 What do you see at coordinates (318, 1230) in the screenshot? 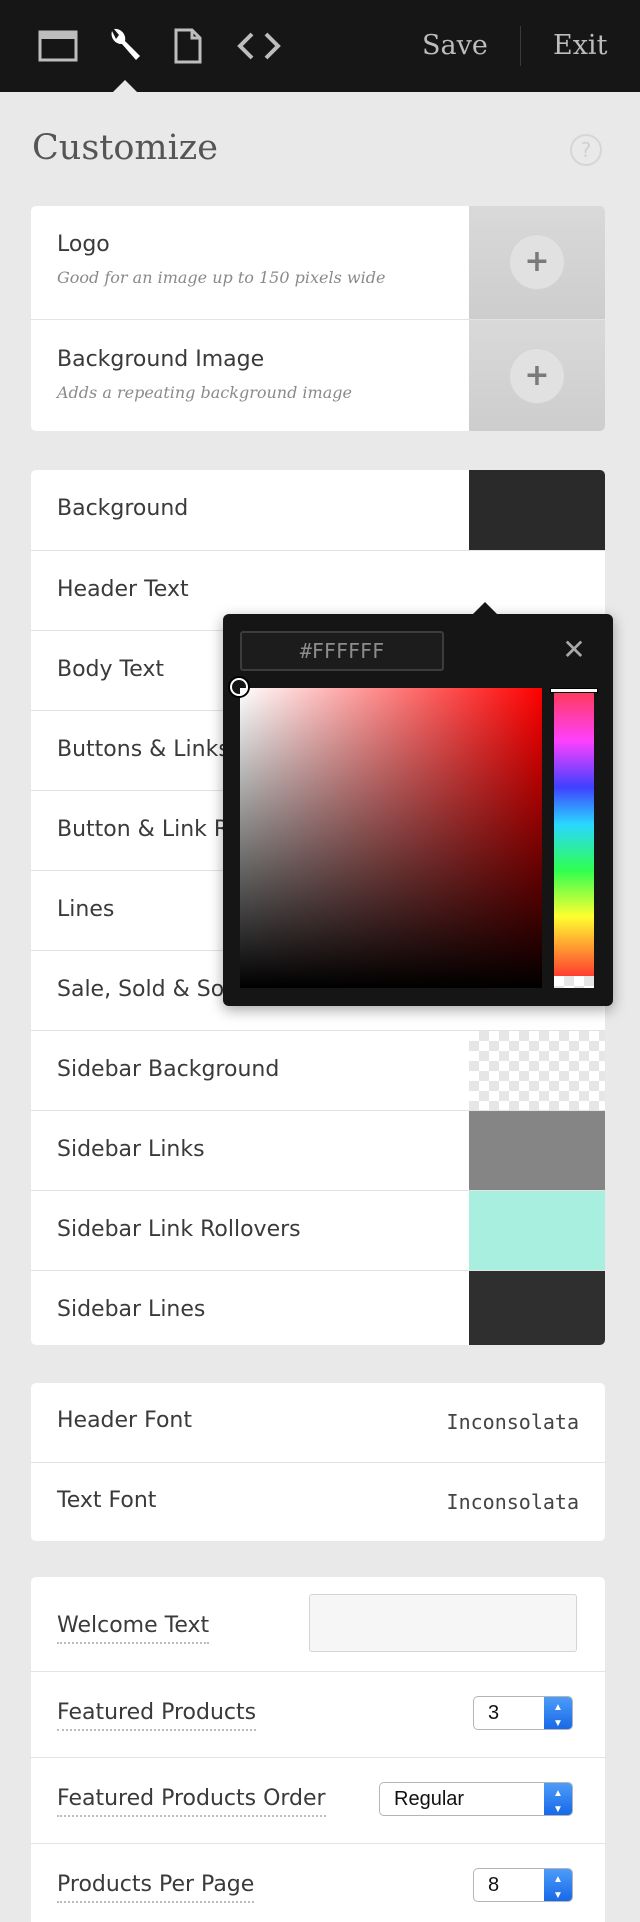
I see `color-row: Sidebar Link Rollovers` at bounding box center [318, 1230].